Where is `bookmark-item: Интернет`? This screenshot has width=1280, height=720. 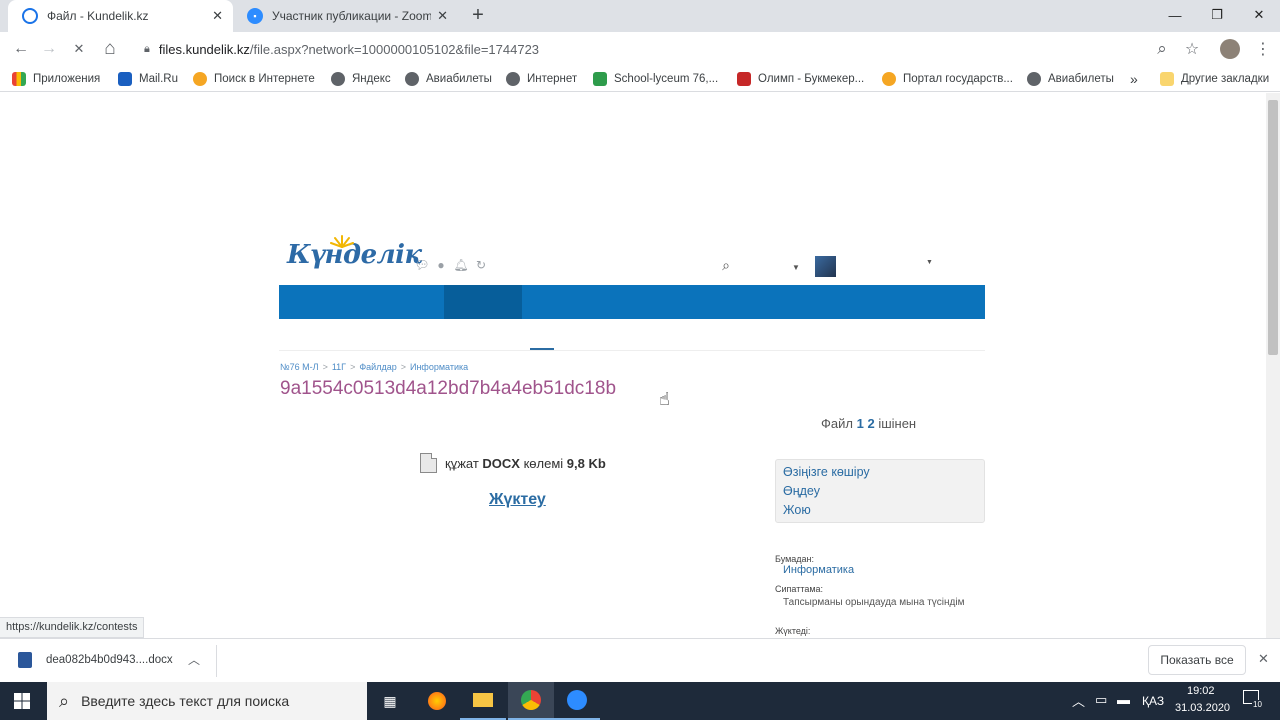 bookmark-item: Интернет is located at coordinates (541, 79).